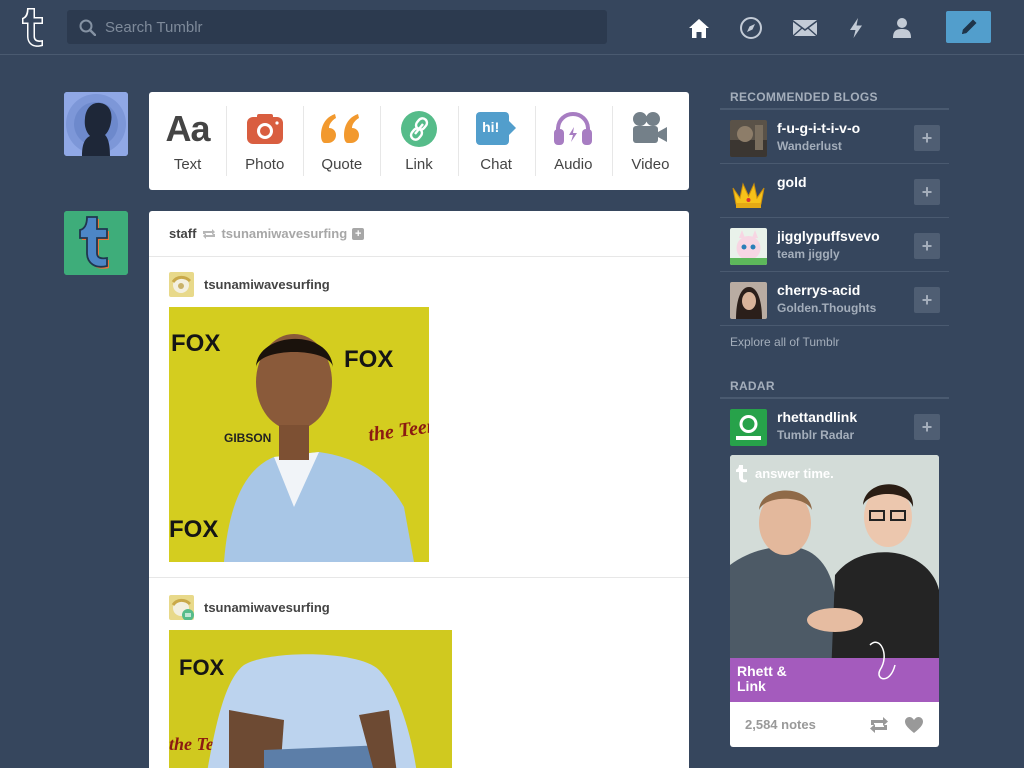  I want to click on post-type-label: Chat, so click(496, 164).